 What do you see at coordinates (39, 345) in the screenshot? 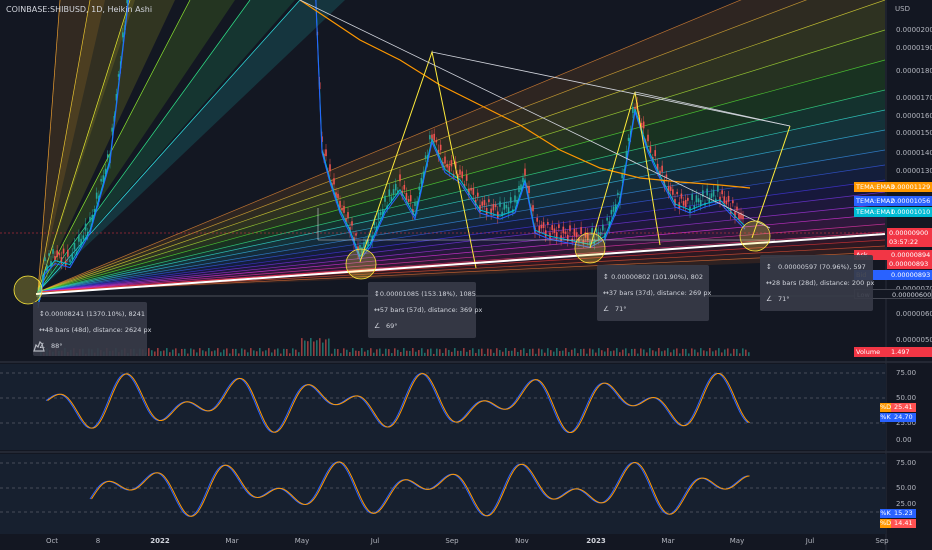
I see `tradingview-logo-icon` at bounding box center [39, 345].